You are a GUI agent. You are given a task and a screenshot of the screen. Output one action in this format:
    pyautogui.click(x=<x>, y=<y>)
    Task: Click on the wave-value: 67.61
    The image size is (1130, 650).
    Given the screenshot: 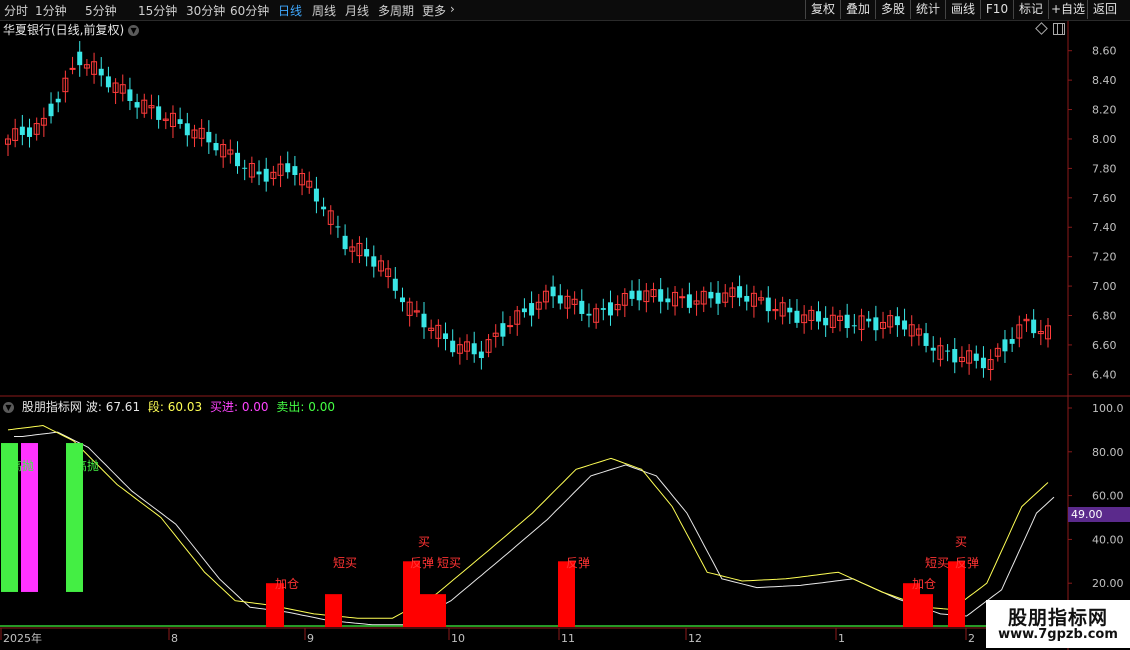 What is the action you would take?
    pyautogui.click(x=123, y=407)
    